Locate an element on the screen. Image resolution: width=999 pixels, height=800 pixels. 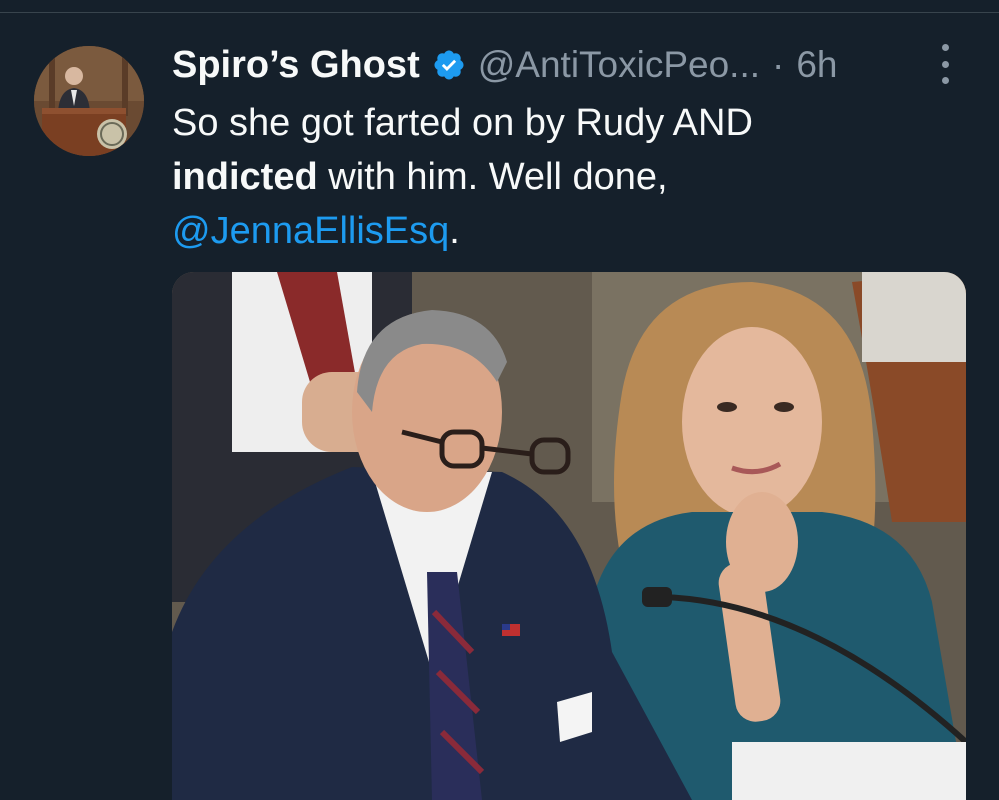
author-display-name: Spiro’s Ghost is located at coordinates (296, 65).